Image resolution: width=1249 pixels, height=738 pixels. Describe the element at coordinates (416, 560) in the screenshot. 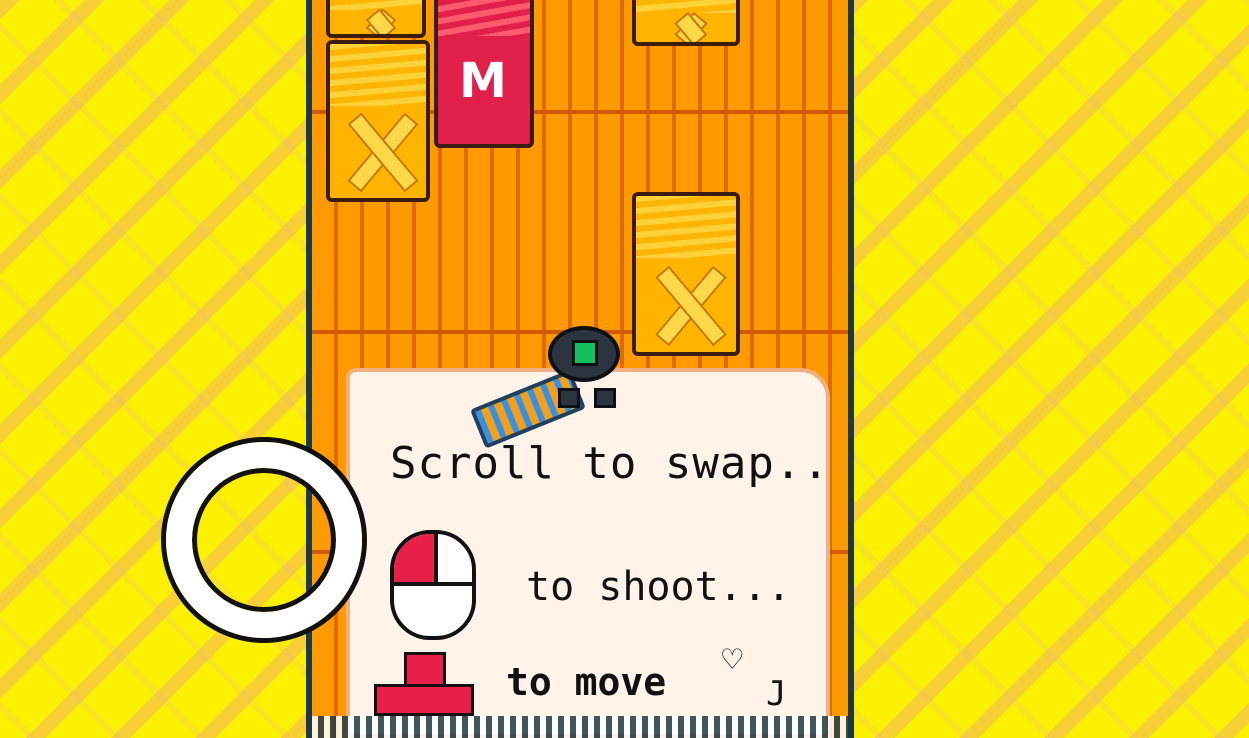

I see `left-click-icon` at that location.